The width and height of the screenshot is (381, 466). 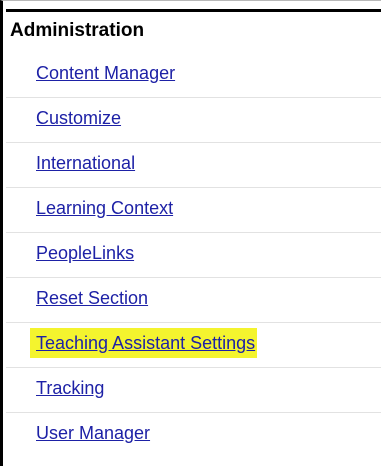 I want to click on menu-item-tracking: Tracking, so click(x=193, y=390).